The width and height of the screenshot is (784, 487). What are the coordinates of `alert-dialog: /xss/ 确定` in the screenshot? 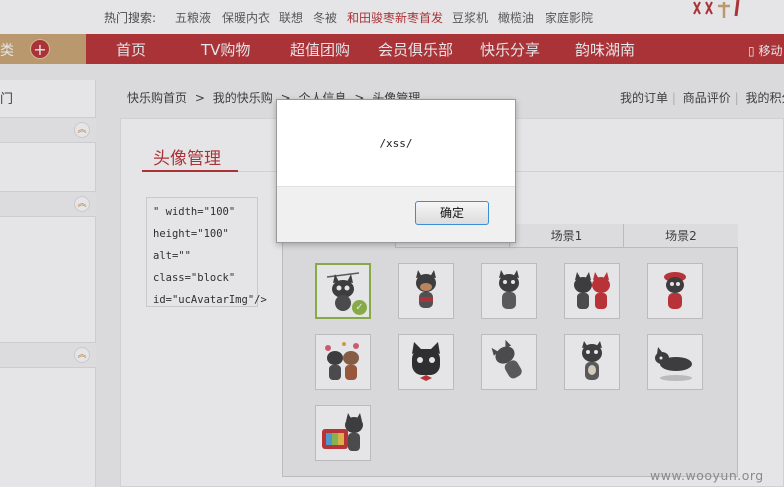 It's located at (396, 171).